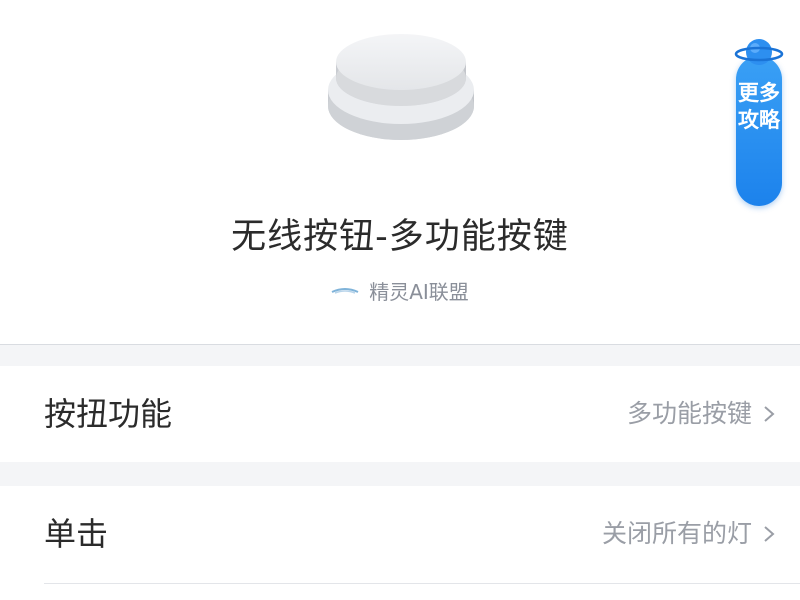  I want to click on setting-value: 多功能按键, so click(689, 413).